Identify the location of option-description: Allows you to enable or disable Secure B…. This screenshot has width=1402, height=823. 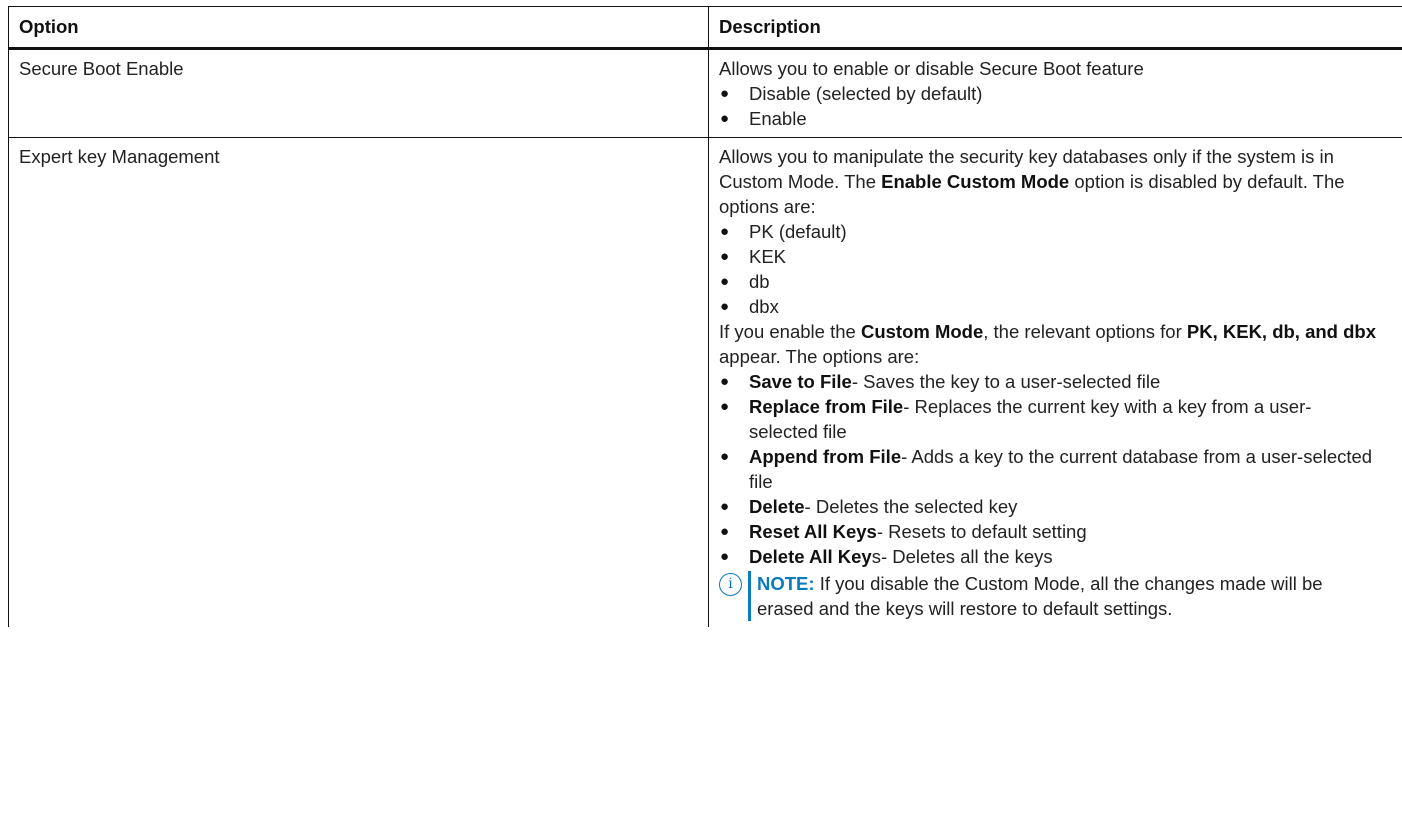
(1055, 93).